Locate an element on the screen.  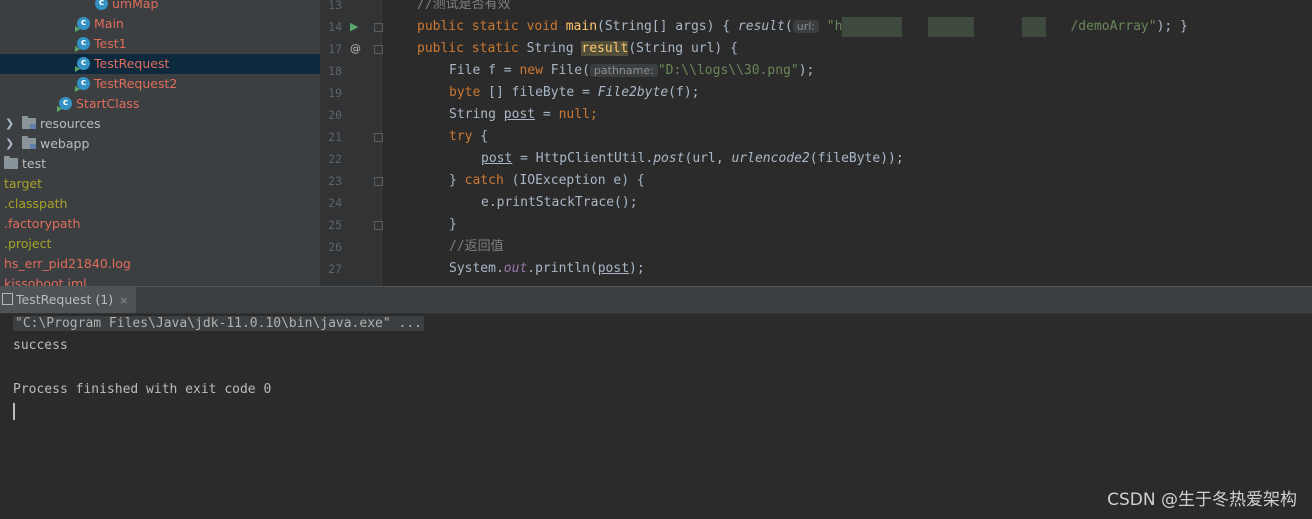
tree-item-classpath: .classpath is located at coordinates (160, 204).